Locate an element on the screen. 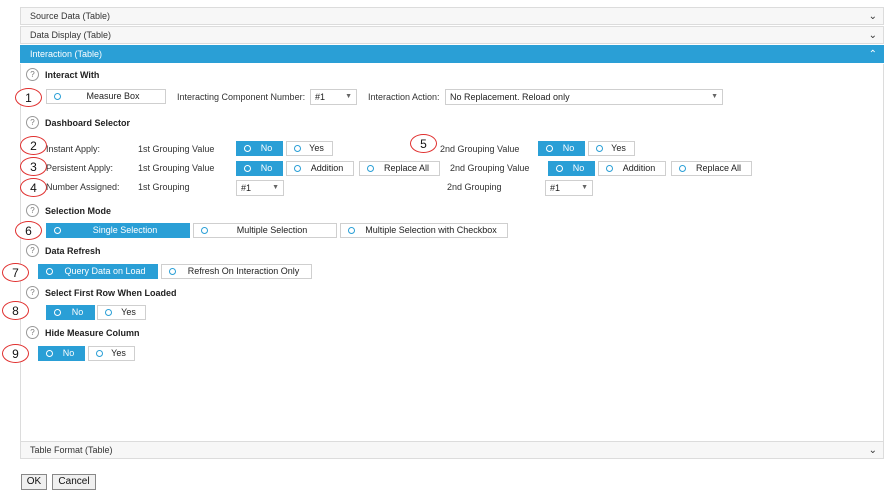 This screenshot has width=890, height=495. select-first-row-yes: Yes is located at coordinates (121, 312).